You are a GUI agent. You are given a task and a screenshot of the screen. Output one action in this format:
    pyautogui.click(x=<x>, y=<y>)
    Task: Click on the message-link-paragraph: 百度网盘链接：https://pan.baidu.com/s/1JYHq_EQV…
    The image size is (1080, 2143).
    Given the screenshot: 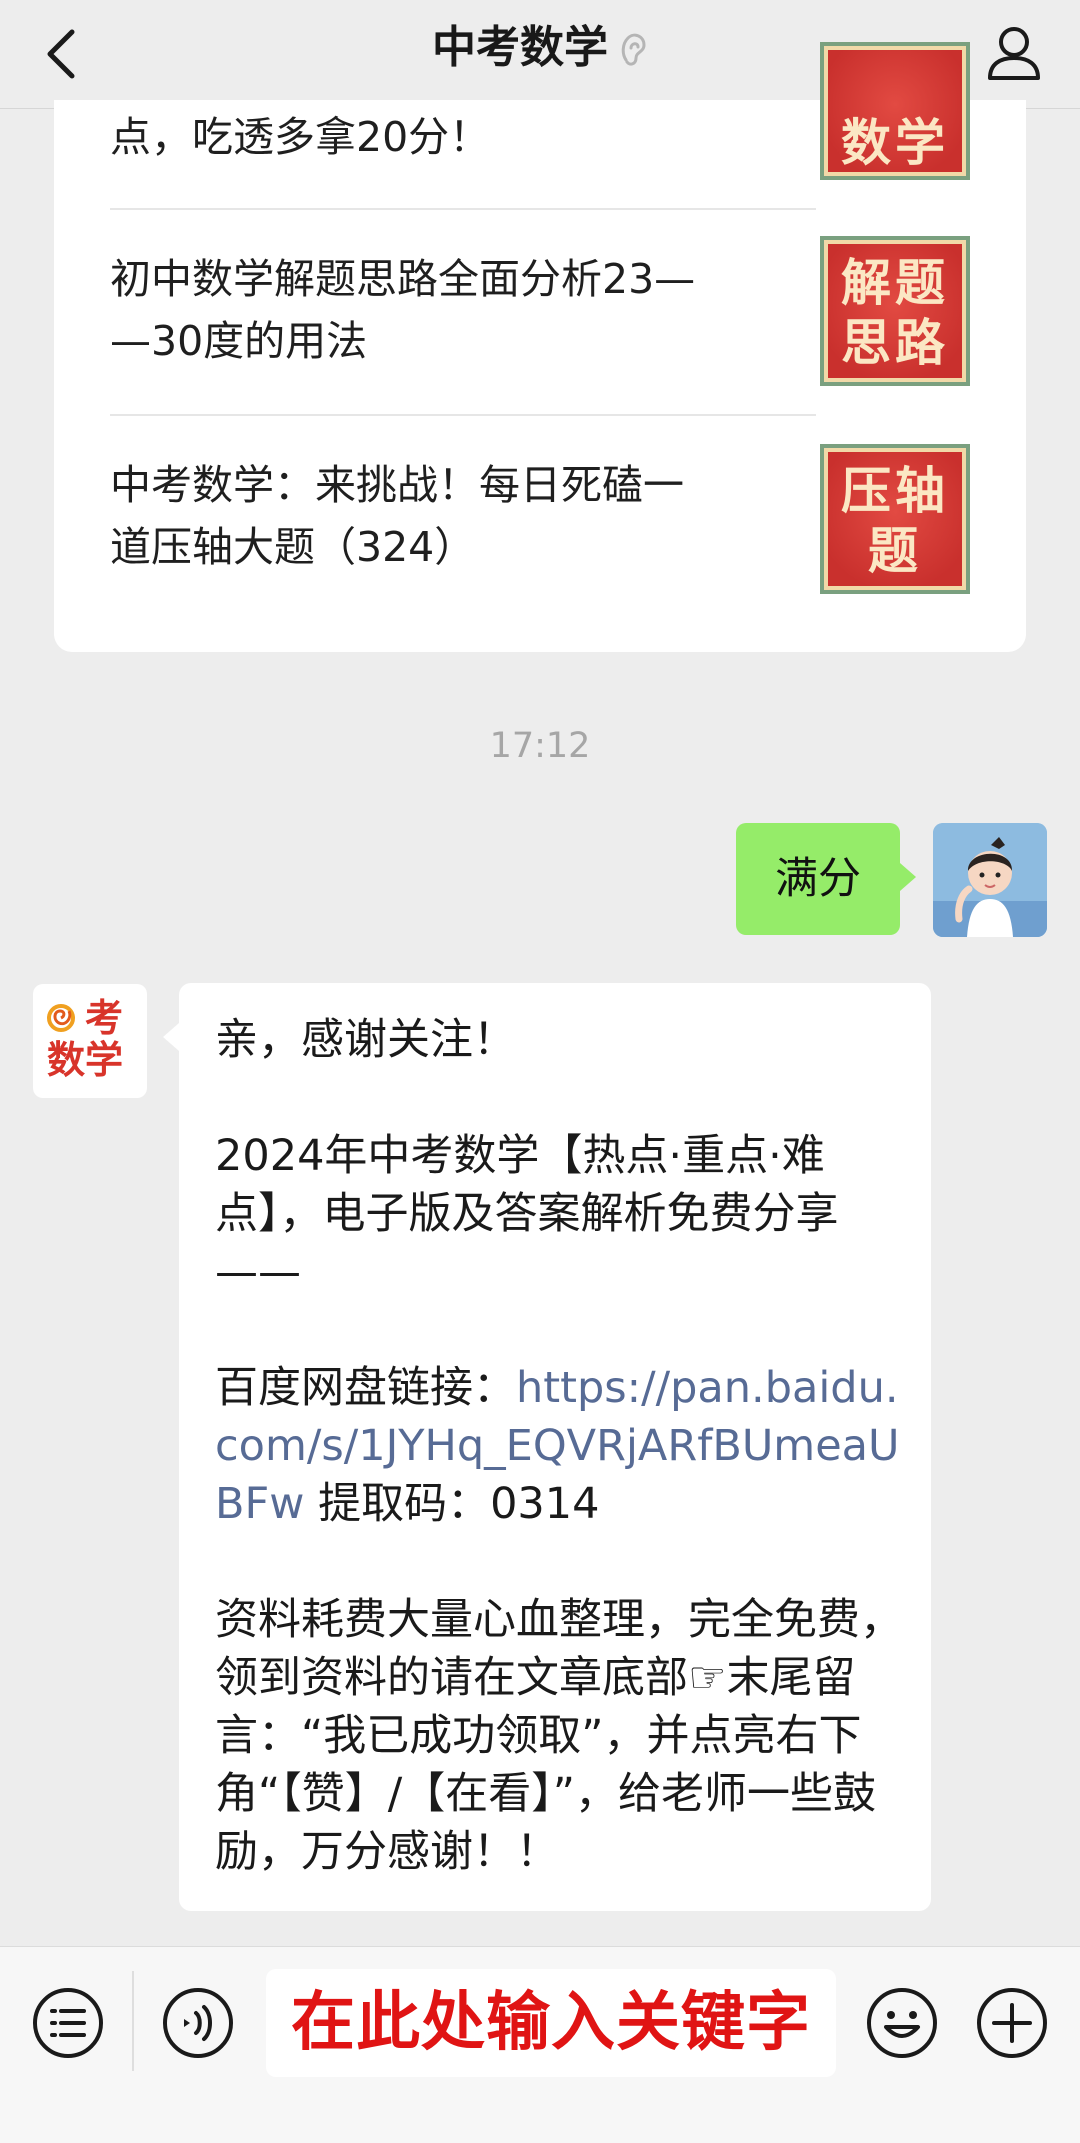 What is the action you would take?
    pyautogui.click(x=560, y=1446)
    